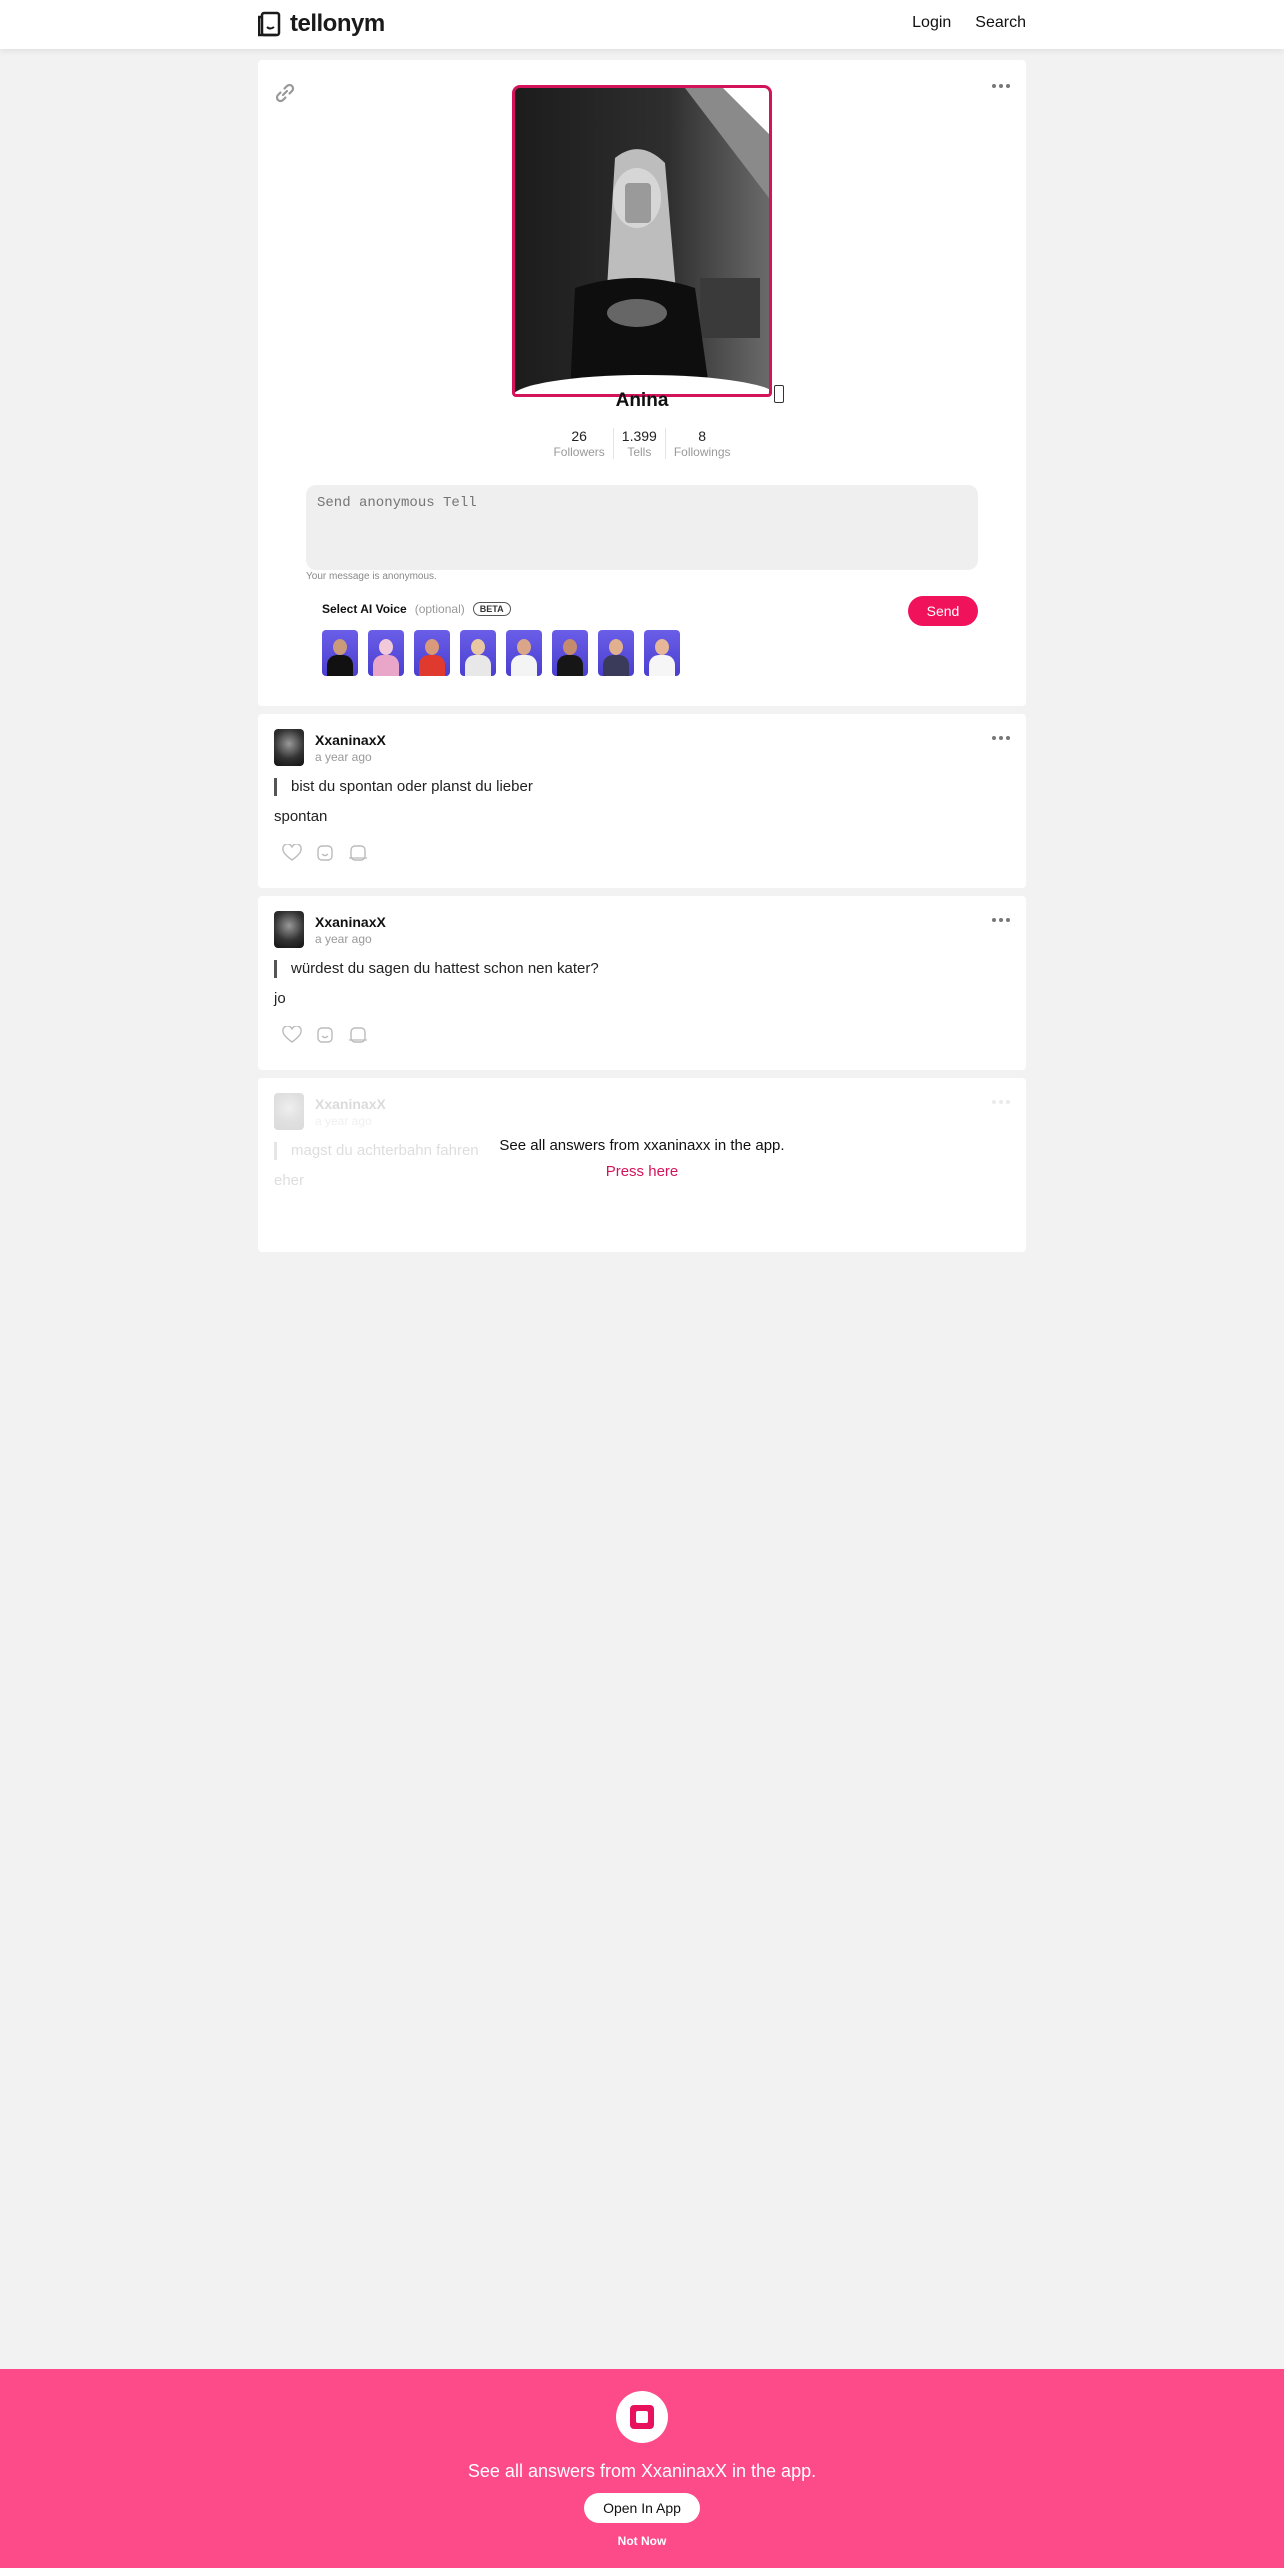 The image size is (1284, 2568). I want to click on anonymous-note: Your message is anonymous., so click(371, 576).